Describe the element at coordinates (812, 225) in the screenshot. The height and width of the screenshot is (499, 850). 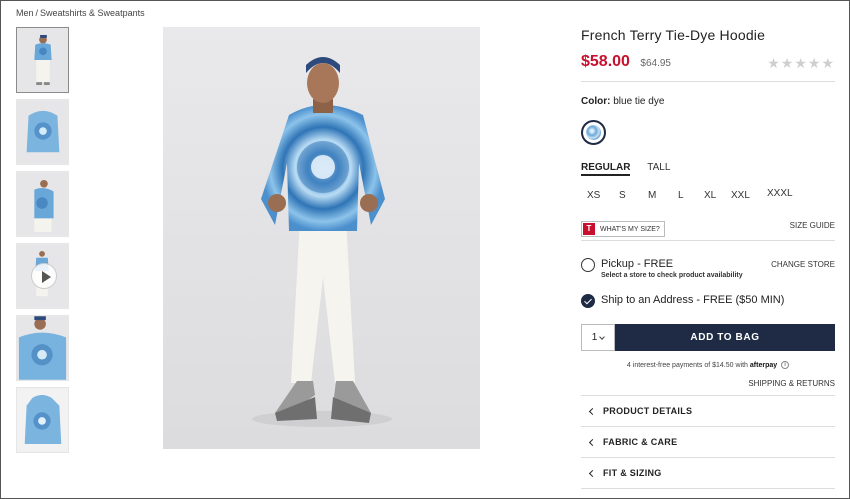
I see `size-guide-link: SIZE GUIDE` at that location.